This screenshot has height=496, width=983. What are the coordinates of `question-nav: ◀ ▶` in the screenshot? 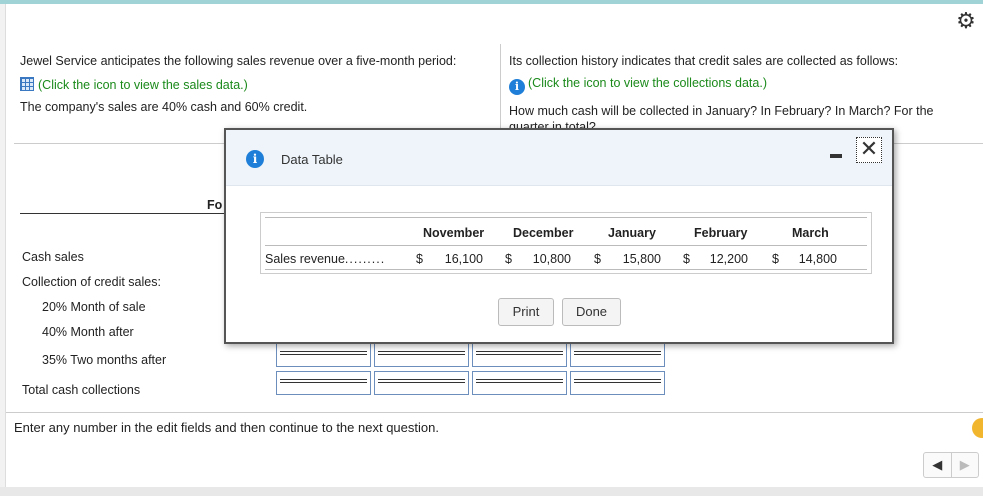 It's located at (951, 465).